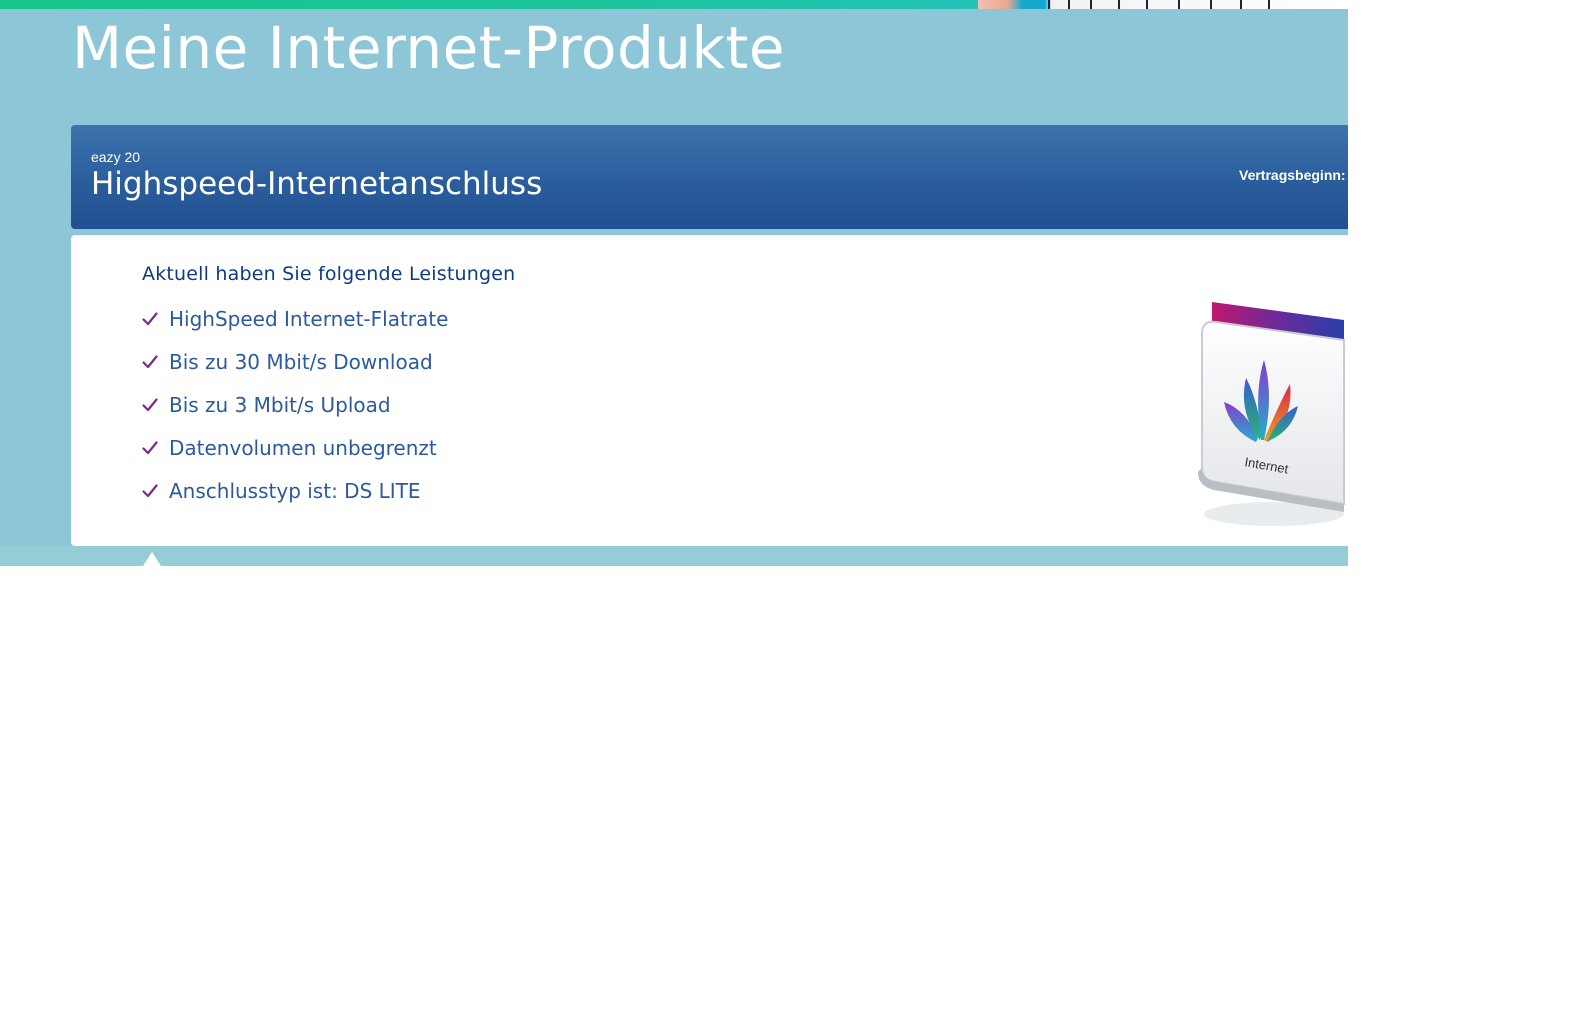 The height and width of the screenshot is (1013, 1581). I want to click on list-item: Datenvolumen unbegrenzt, so click(295, 447).